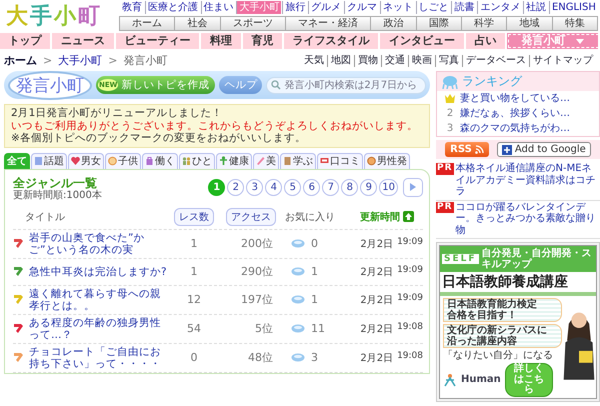 Image resolution: width=600 pixels, height=406 pixels. I want to click on page-button: 10, so click(388, 187).